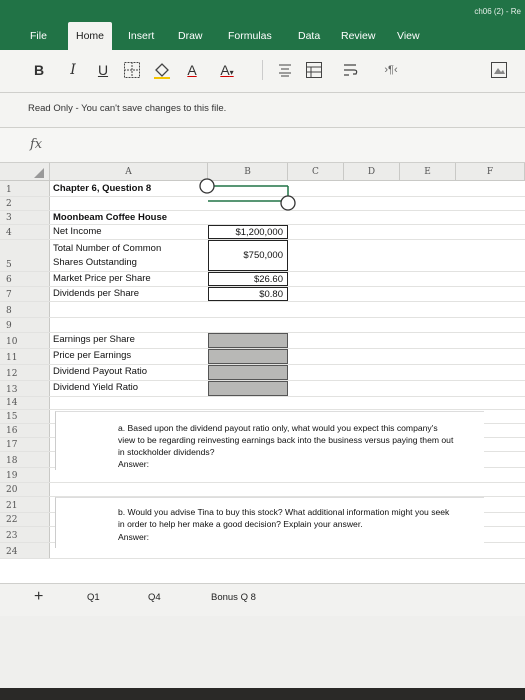 The image size is (525, 700). What do you see at coordinates (25, 172) in the screenshot?
I see `select-all-corner` at bounding box center [25, 172].